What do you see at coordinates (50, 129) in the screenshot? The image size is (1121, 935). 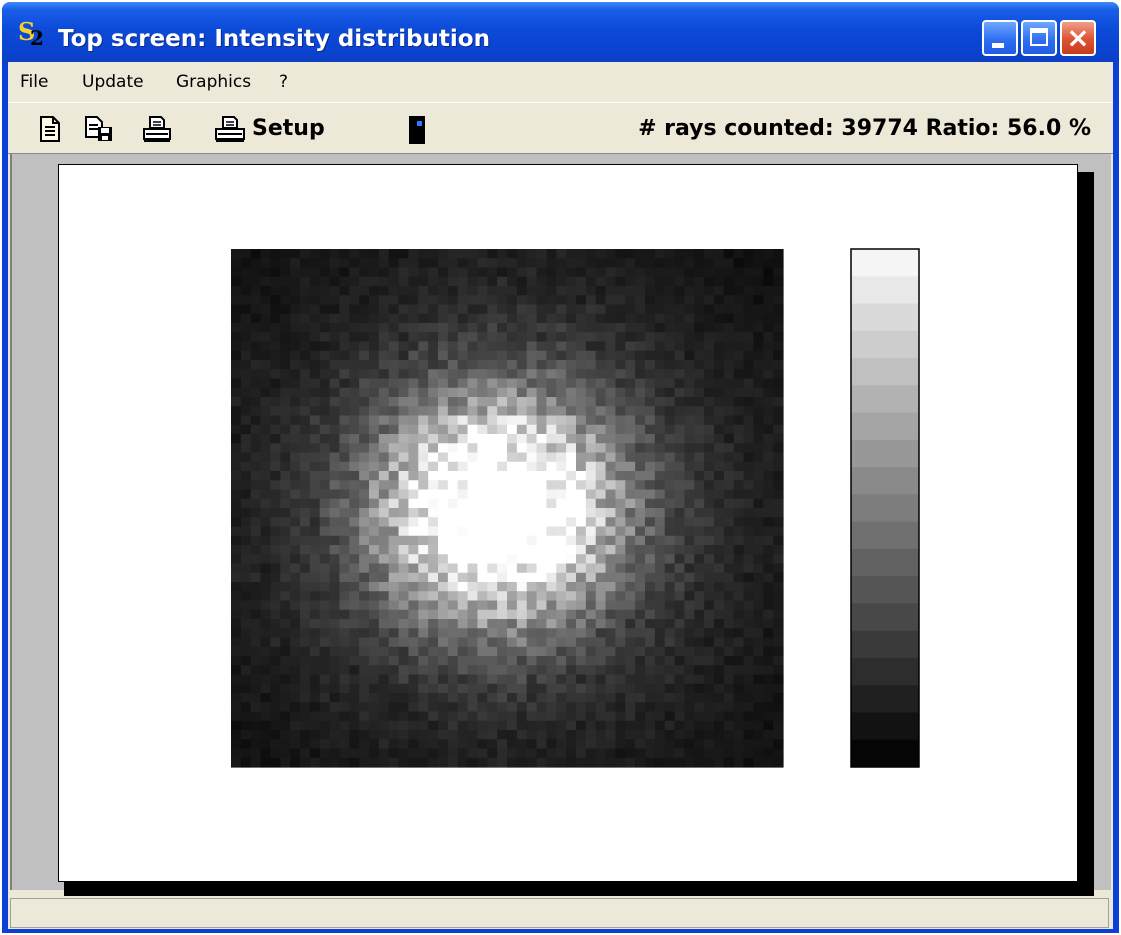 I see `new-document-icon` at bounding box center [50, 129].